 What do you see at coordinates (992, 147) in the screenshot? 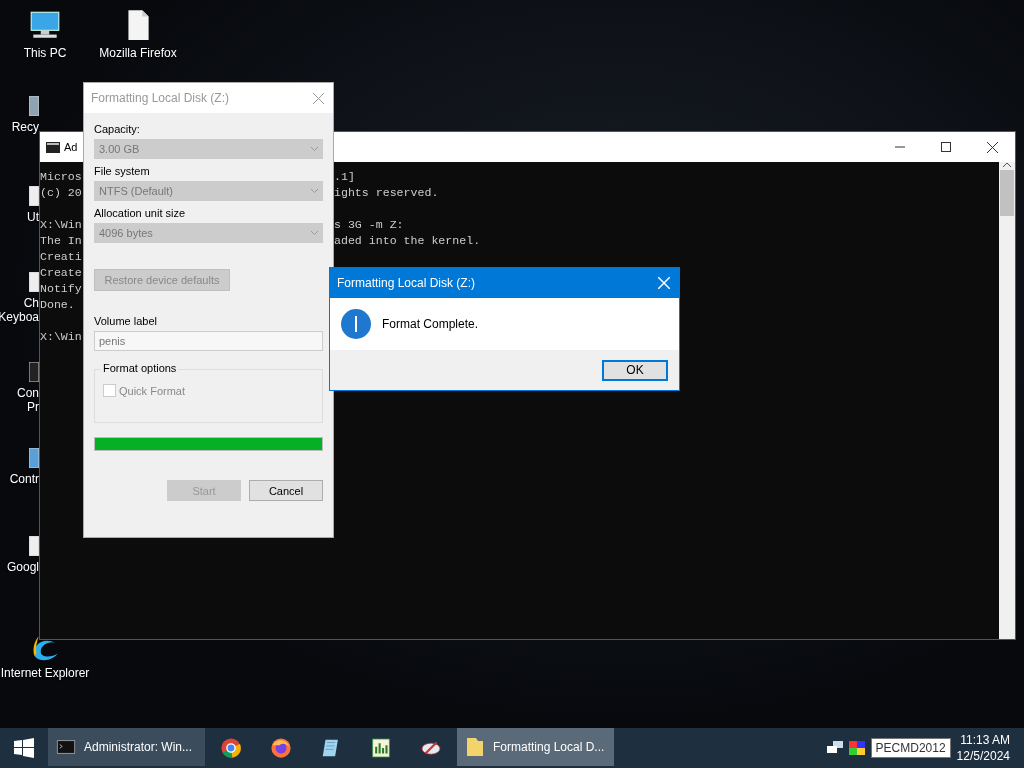
I see `close-icon` at bounding box center [992, 147].